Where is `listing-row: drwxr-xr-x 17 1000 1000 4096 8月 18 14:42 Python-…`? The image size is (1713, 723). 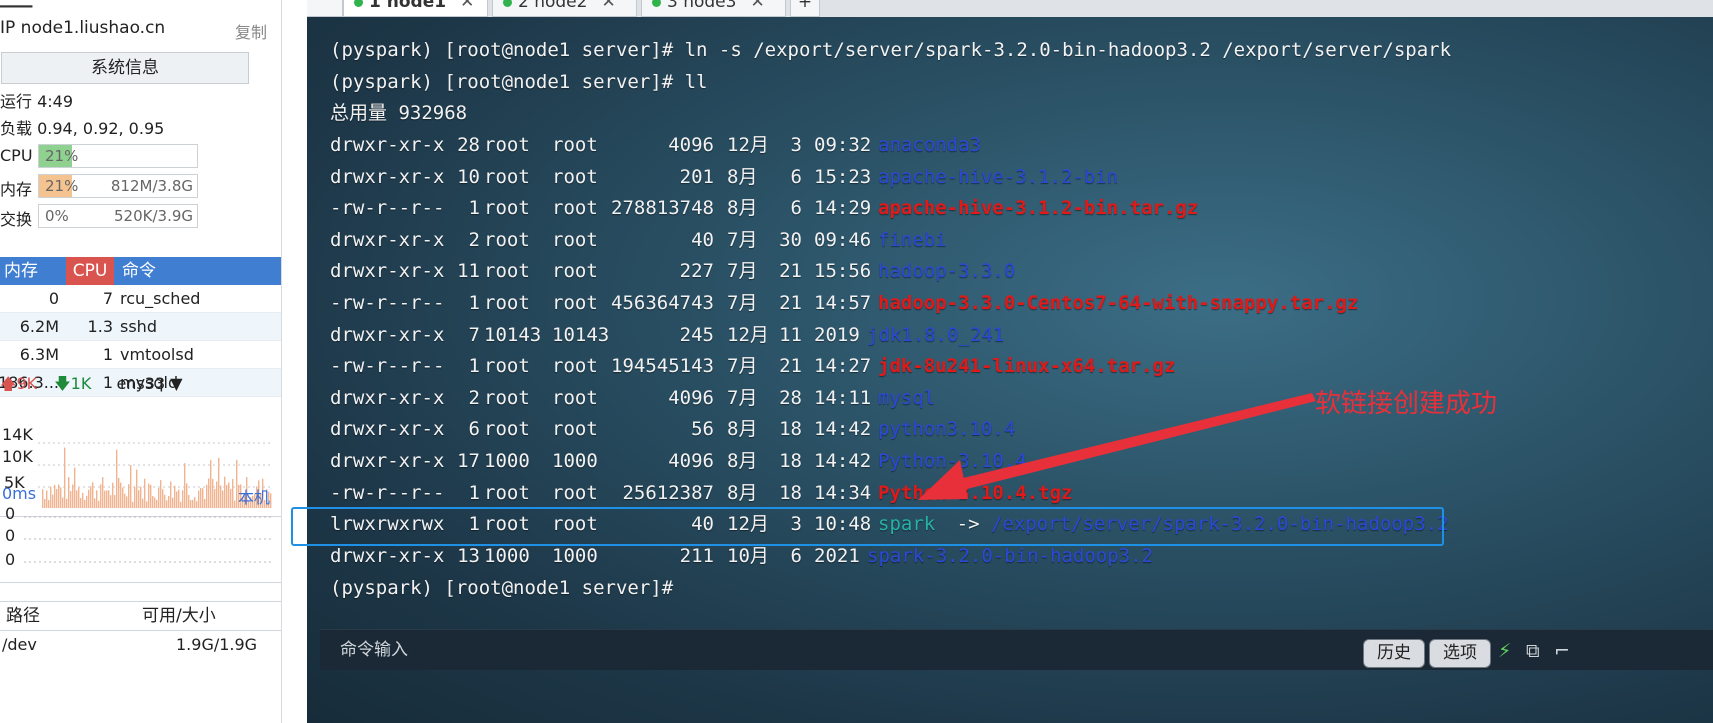
listing-row: drwxr-xr-x 17 1000 1000 4096 8月 18 14:42 Python-… is located at coordinates (1020, 461).